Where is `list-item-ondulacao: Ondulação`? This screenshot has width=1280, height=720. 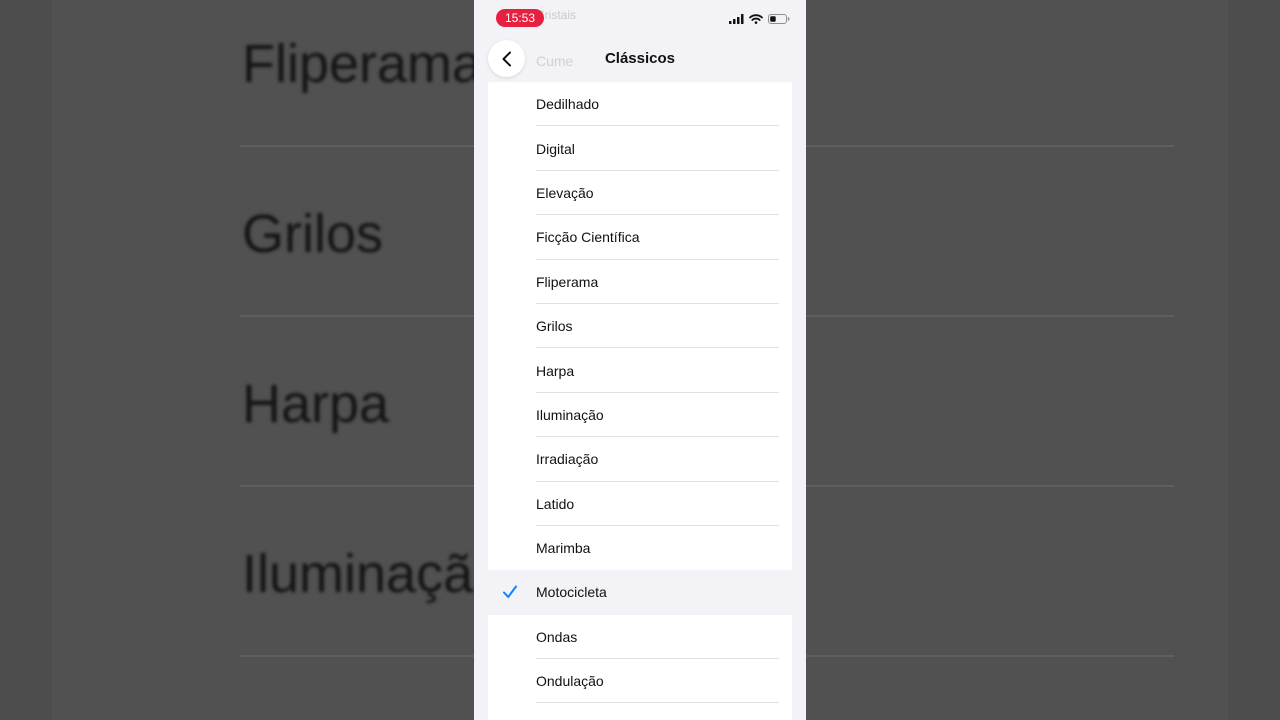 list-item-ondulacao: Ondulação is located at coordinates (640, 681).